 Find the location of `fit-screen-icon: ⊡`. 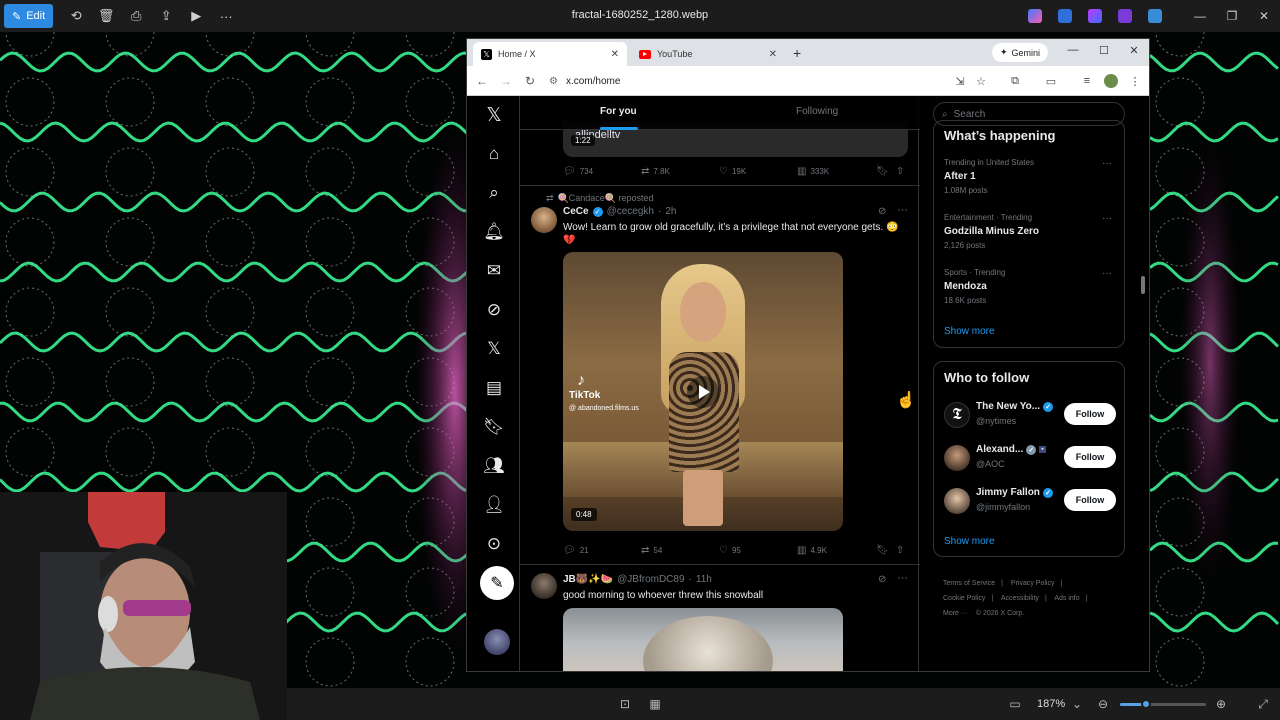

fit-screen-icon: ⊡ is located at coordinates (625, 704).